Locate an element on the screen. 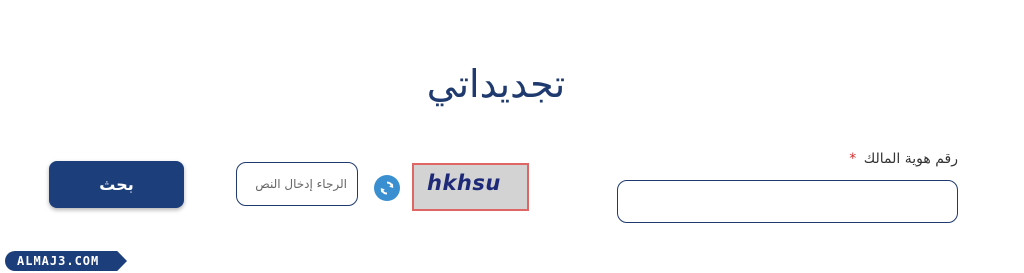 The width and height of the screenshot is (1024, 273). required-marker: * is located at coordinates (853, 159).